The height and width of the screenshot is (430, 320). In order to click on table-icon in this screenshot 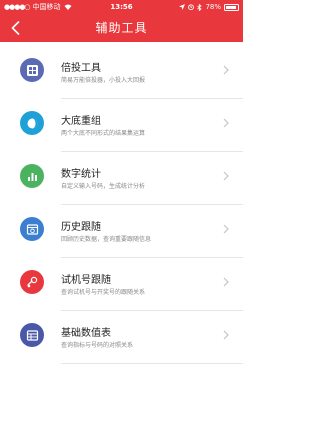, I will do `click(32, 335)`.